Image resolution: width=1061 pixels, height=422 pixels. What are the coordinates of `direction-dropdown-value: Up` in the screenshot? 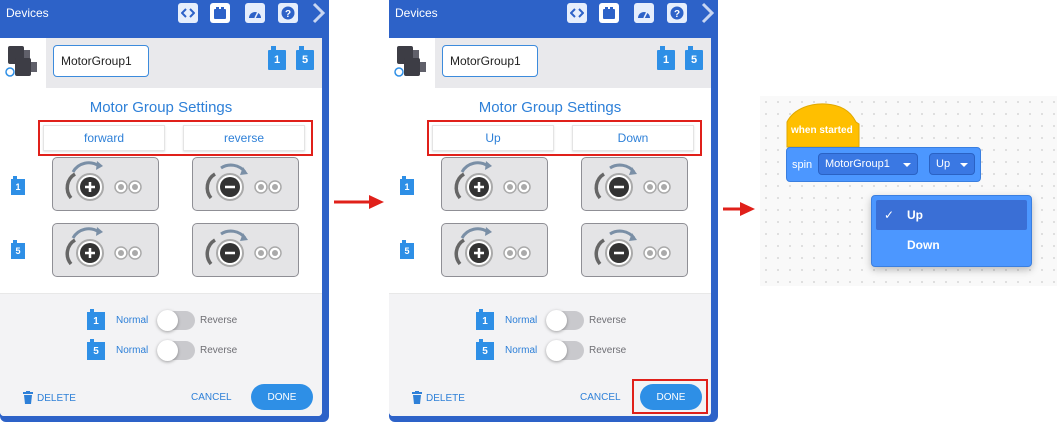 It's located at (943, 164).